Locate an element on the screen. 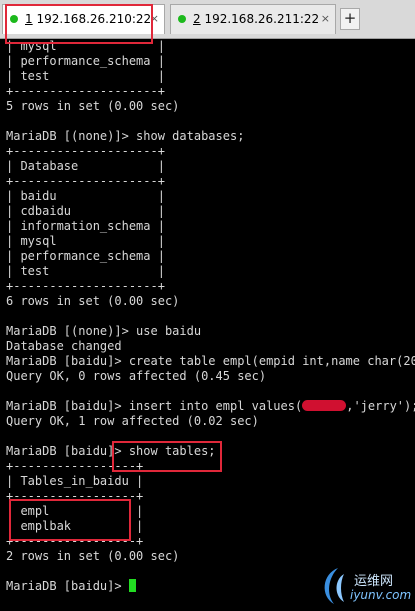 This screenshot has height=611, width=415. watermark-swirl-icon is located at coordinates (334, 586).